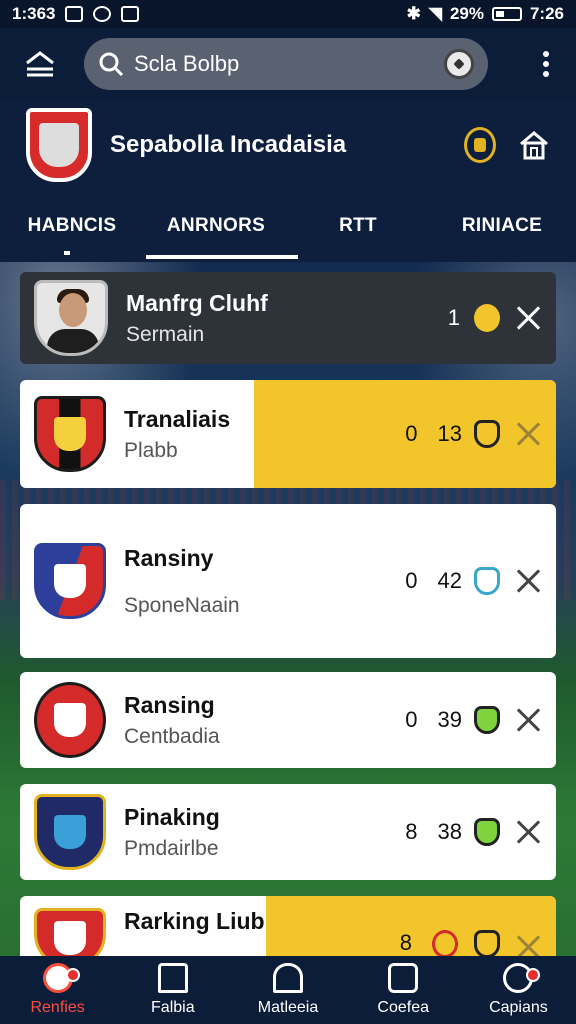 The image size is (576, 1024). Describe the element at coordinates (288, 14) in the screenshot. I see `status-bar: 1:363 ✱ ◥ 29% 7:26` at that location.